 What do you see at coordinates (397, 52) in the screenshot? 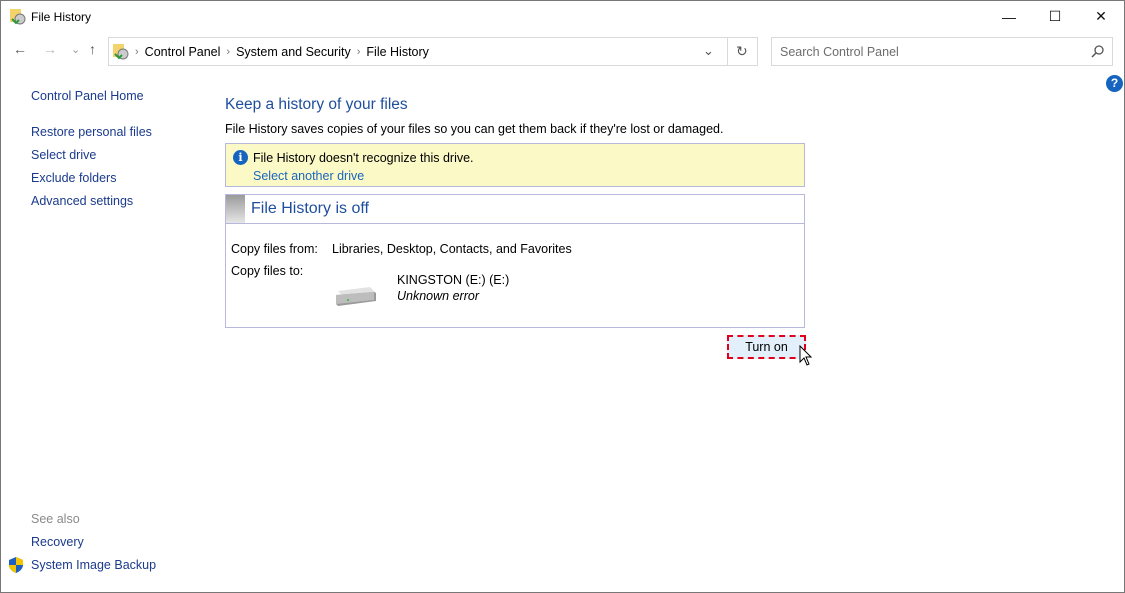
I see `breadcrumb-file-history: File History` at bounding box center [397, 52].